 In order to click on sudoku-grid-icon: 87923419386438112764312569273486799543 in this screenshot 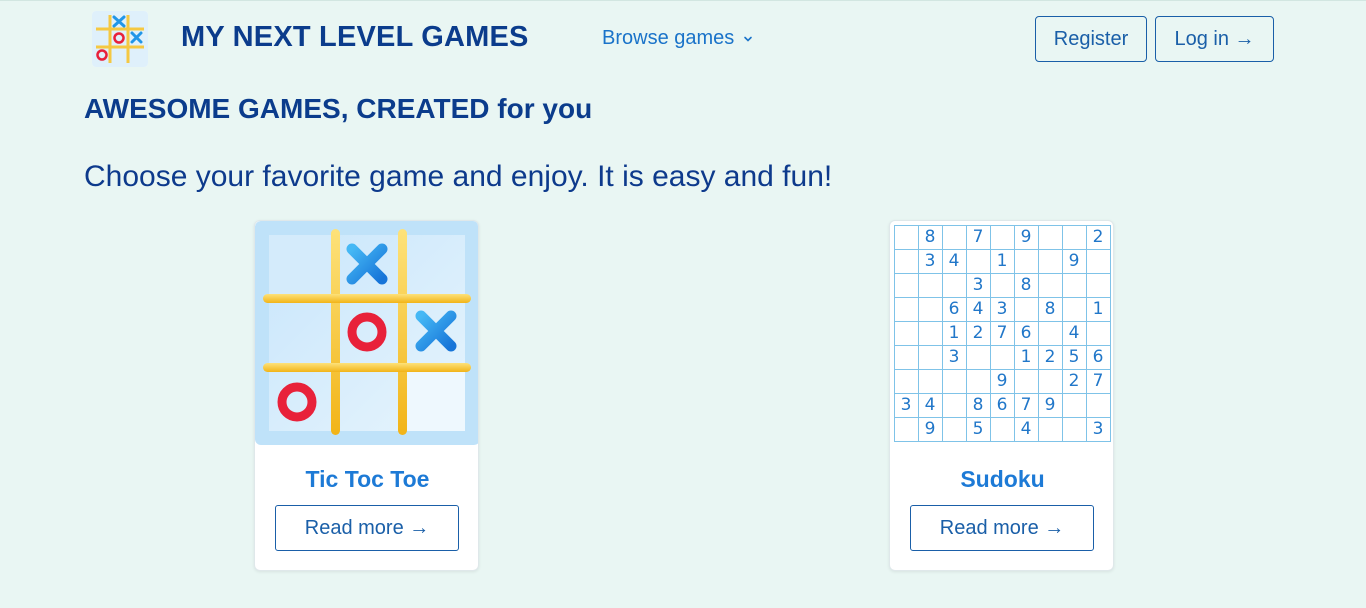, I will do `click(1001, 333)`.